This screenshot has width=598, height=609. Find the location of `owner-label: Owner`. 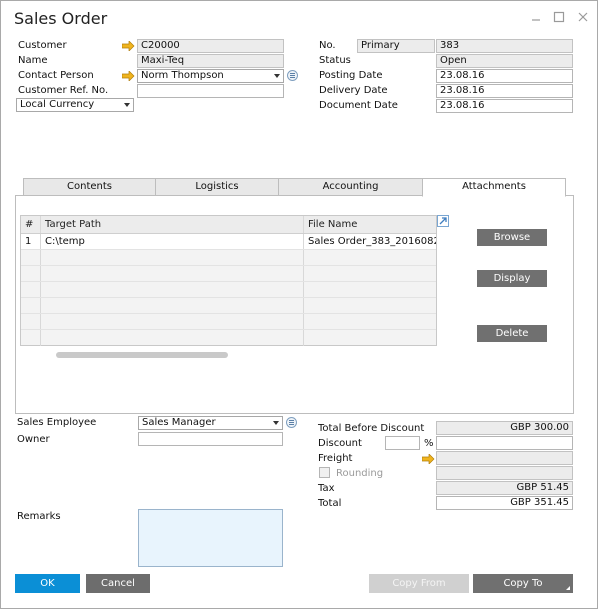

owner-label: Owner is located at coordinates (33, 439).